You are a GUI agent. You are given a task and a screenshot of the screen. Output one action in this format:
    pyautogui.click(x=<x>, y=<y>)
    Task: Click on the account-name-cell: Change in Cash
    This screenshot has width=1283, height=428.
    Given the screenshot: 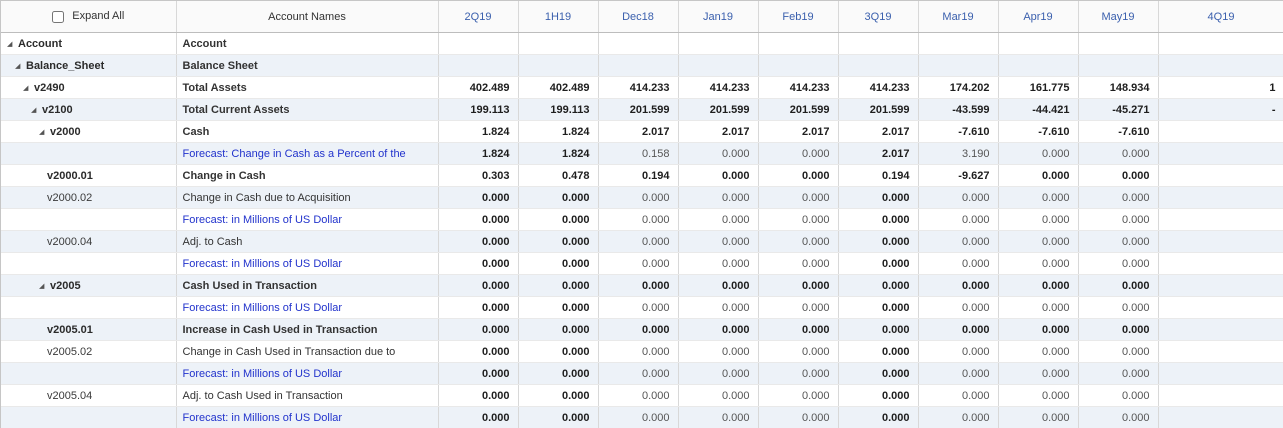 What is the action you would take?
    pyautogui.click(x=307, y=175)
    